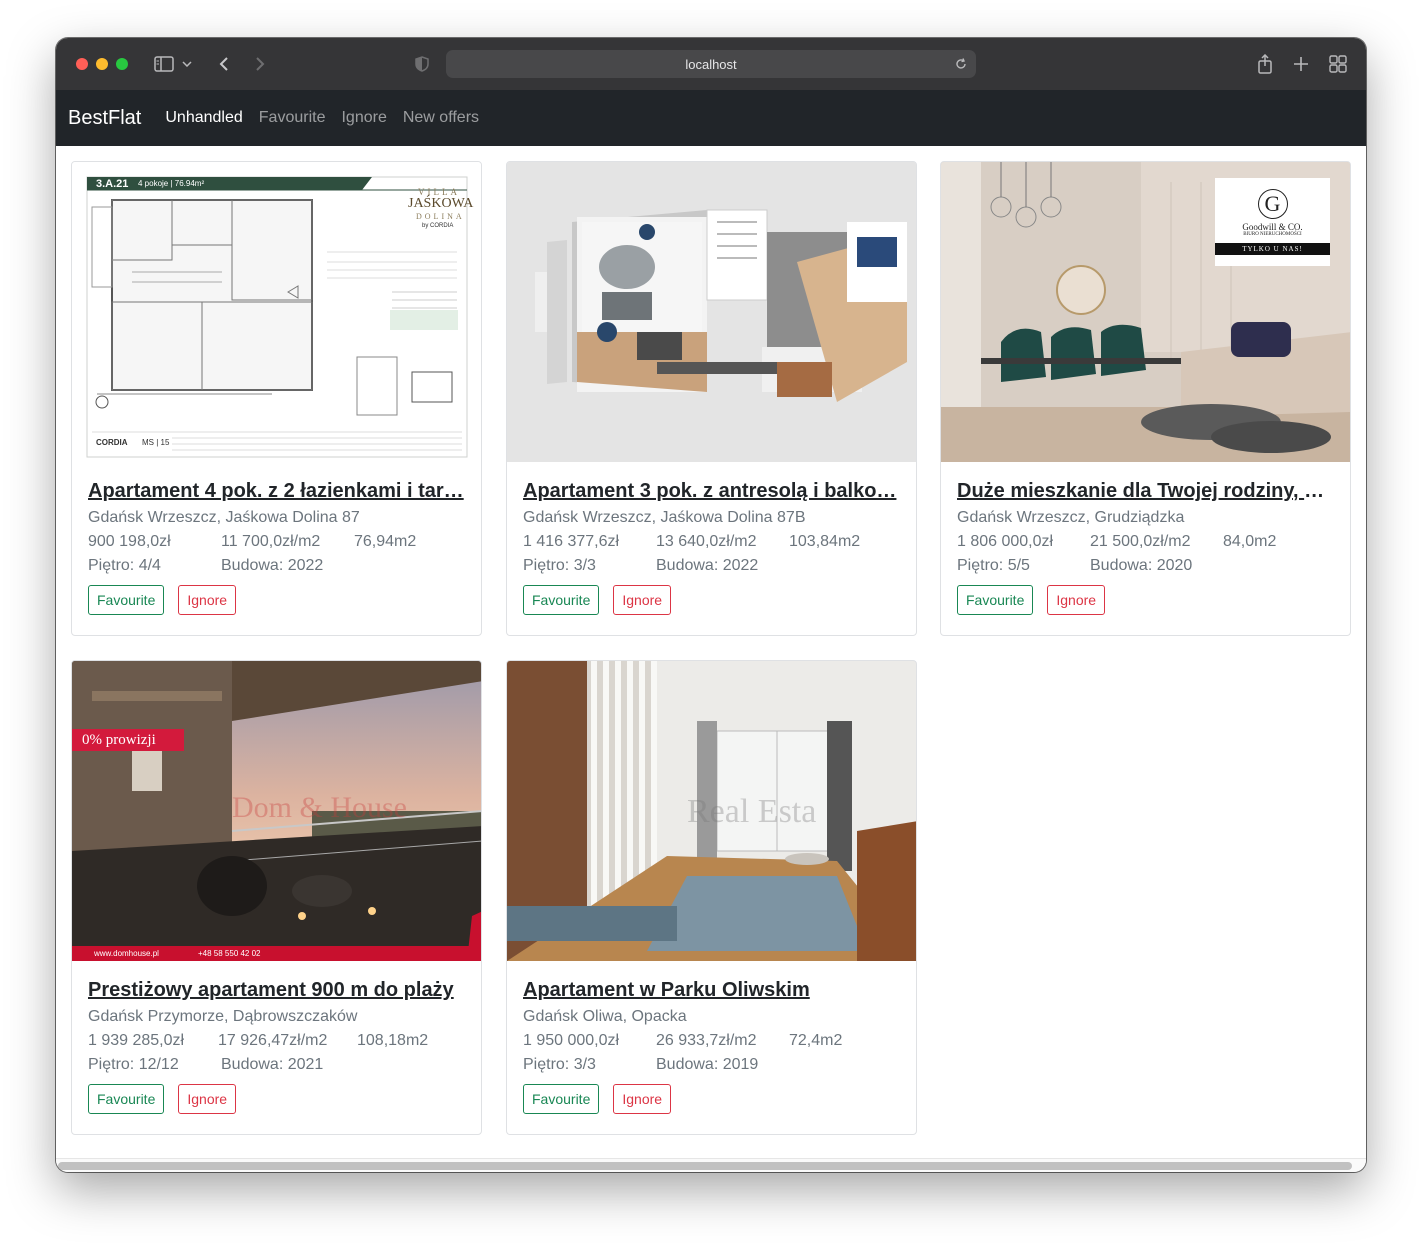 This screenshot has height=1248, width=1422. Describe the element at coordinates (112, 442) in the screenshot. I see `plan-footer-brand: CORDIA` at that location.